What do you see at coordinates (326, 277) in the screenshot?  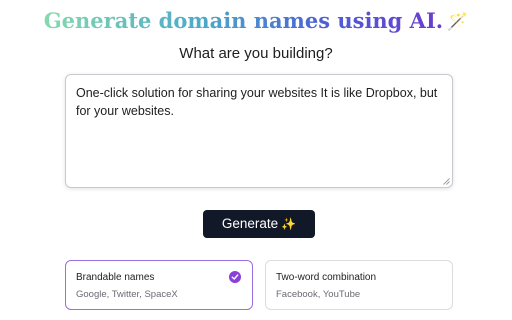 I see `option-title: Two-word combination` at bounding box center [326, 277].